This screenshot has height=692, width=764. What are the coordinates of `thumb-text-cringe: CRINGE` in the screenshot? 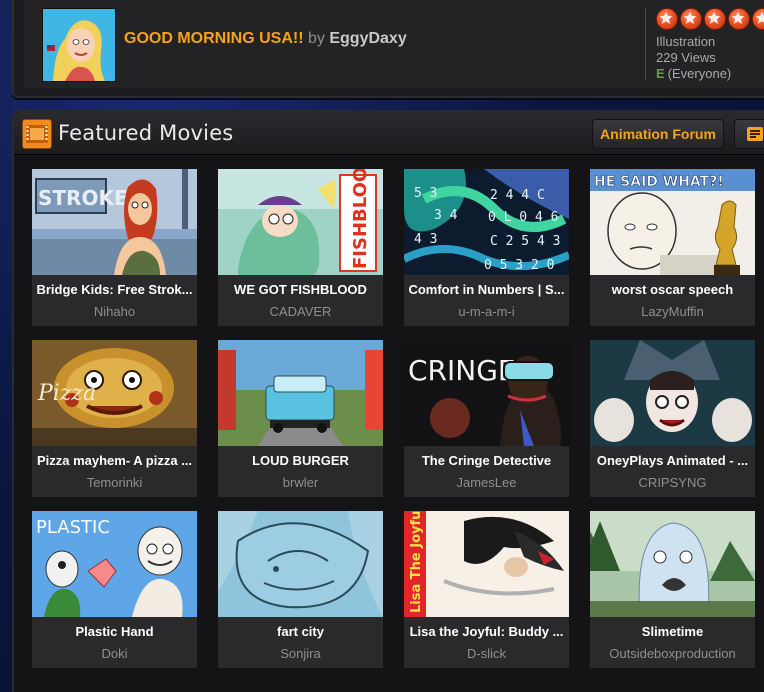 It's located at (462, 370).